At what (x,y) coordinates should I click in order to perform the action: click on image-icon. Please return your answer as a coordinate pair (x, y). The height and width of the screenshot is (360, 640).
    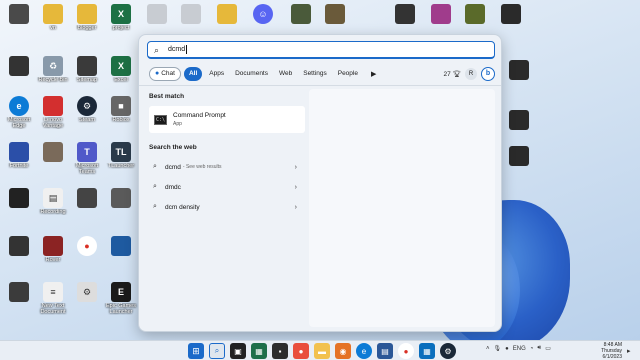
    Looking at the image, I should click on (121, 198).